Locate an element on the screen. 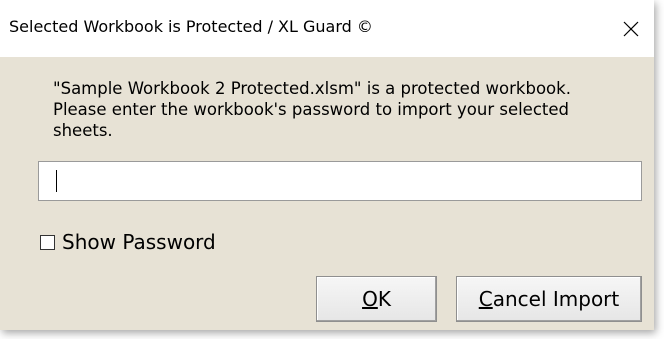 The image size is (664, 339). close-icon is located at coordinates (631, 28).